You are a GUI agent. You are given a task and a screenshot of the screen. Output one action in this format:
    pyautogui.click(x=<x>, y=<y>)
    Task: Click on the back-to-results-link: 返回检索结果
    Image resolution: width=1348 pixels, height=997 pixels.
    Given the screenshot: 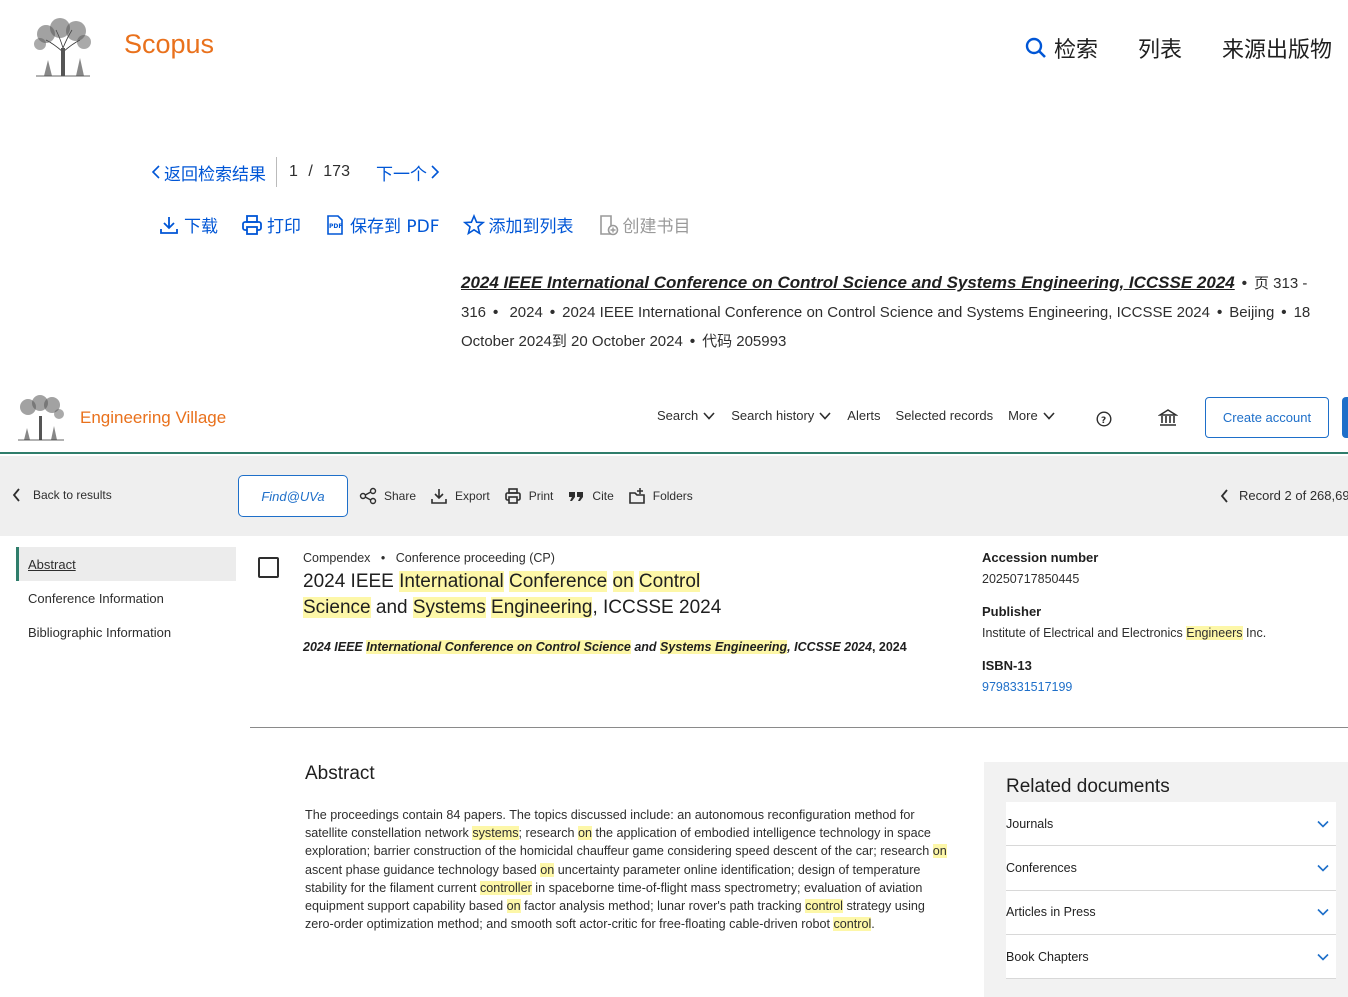 What is the action you would take?
    pyautogui.click(x=213, y=172)
    